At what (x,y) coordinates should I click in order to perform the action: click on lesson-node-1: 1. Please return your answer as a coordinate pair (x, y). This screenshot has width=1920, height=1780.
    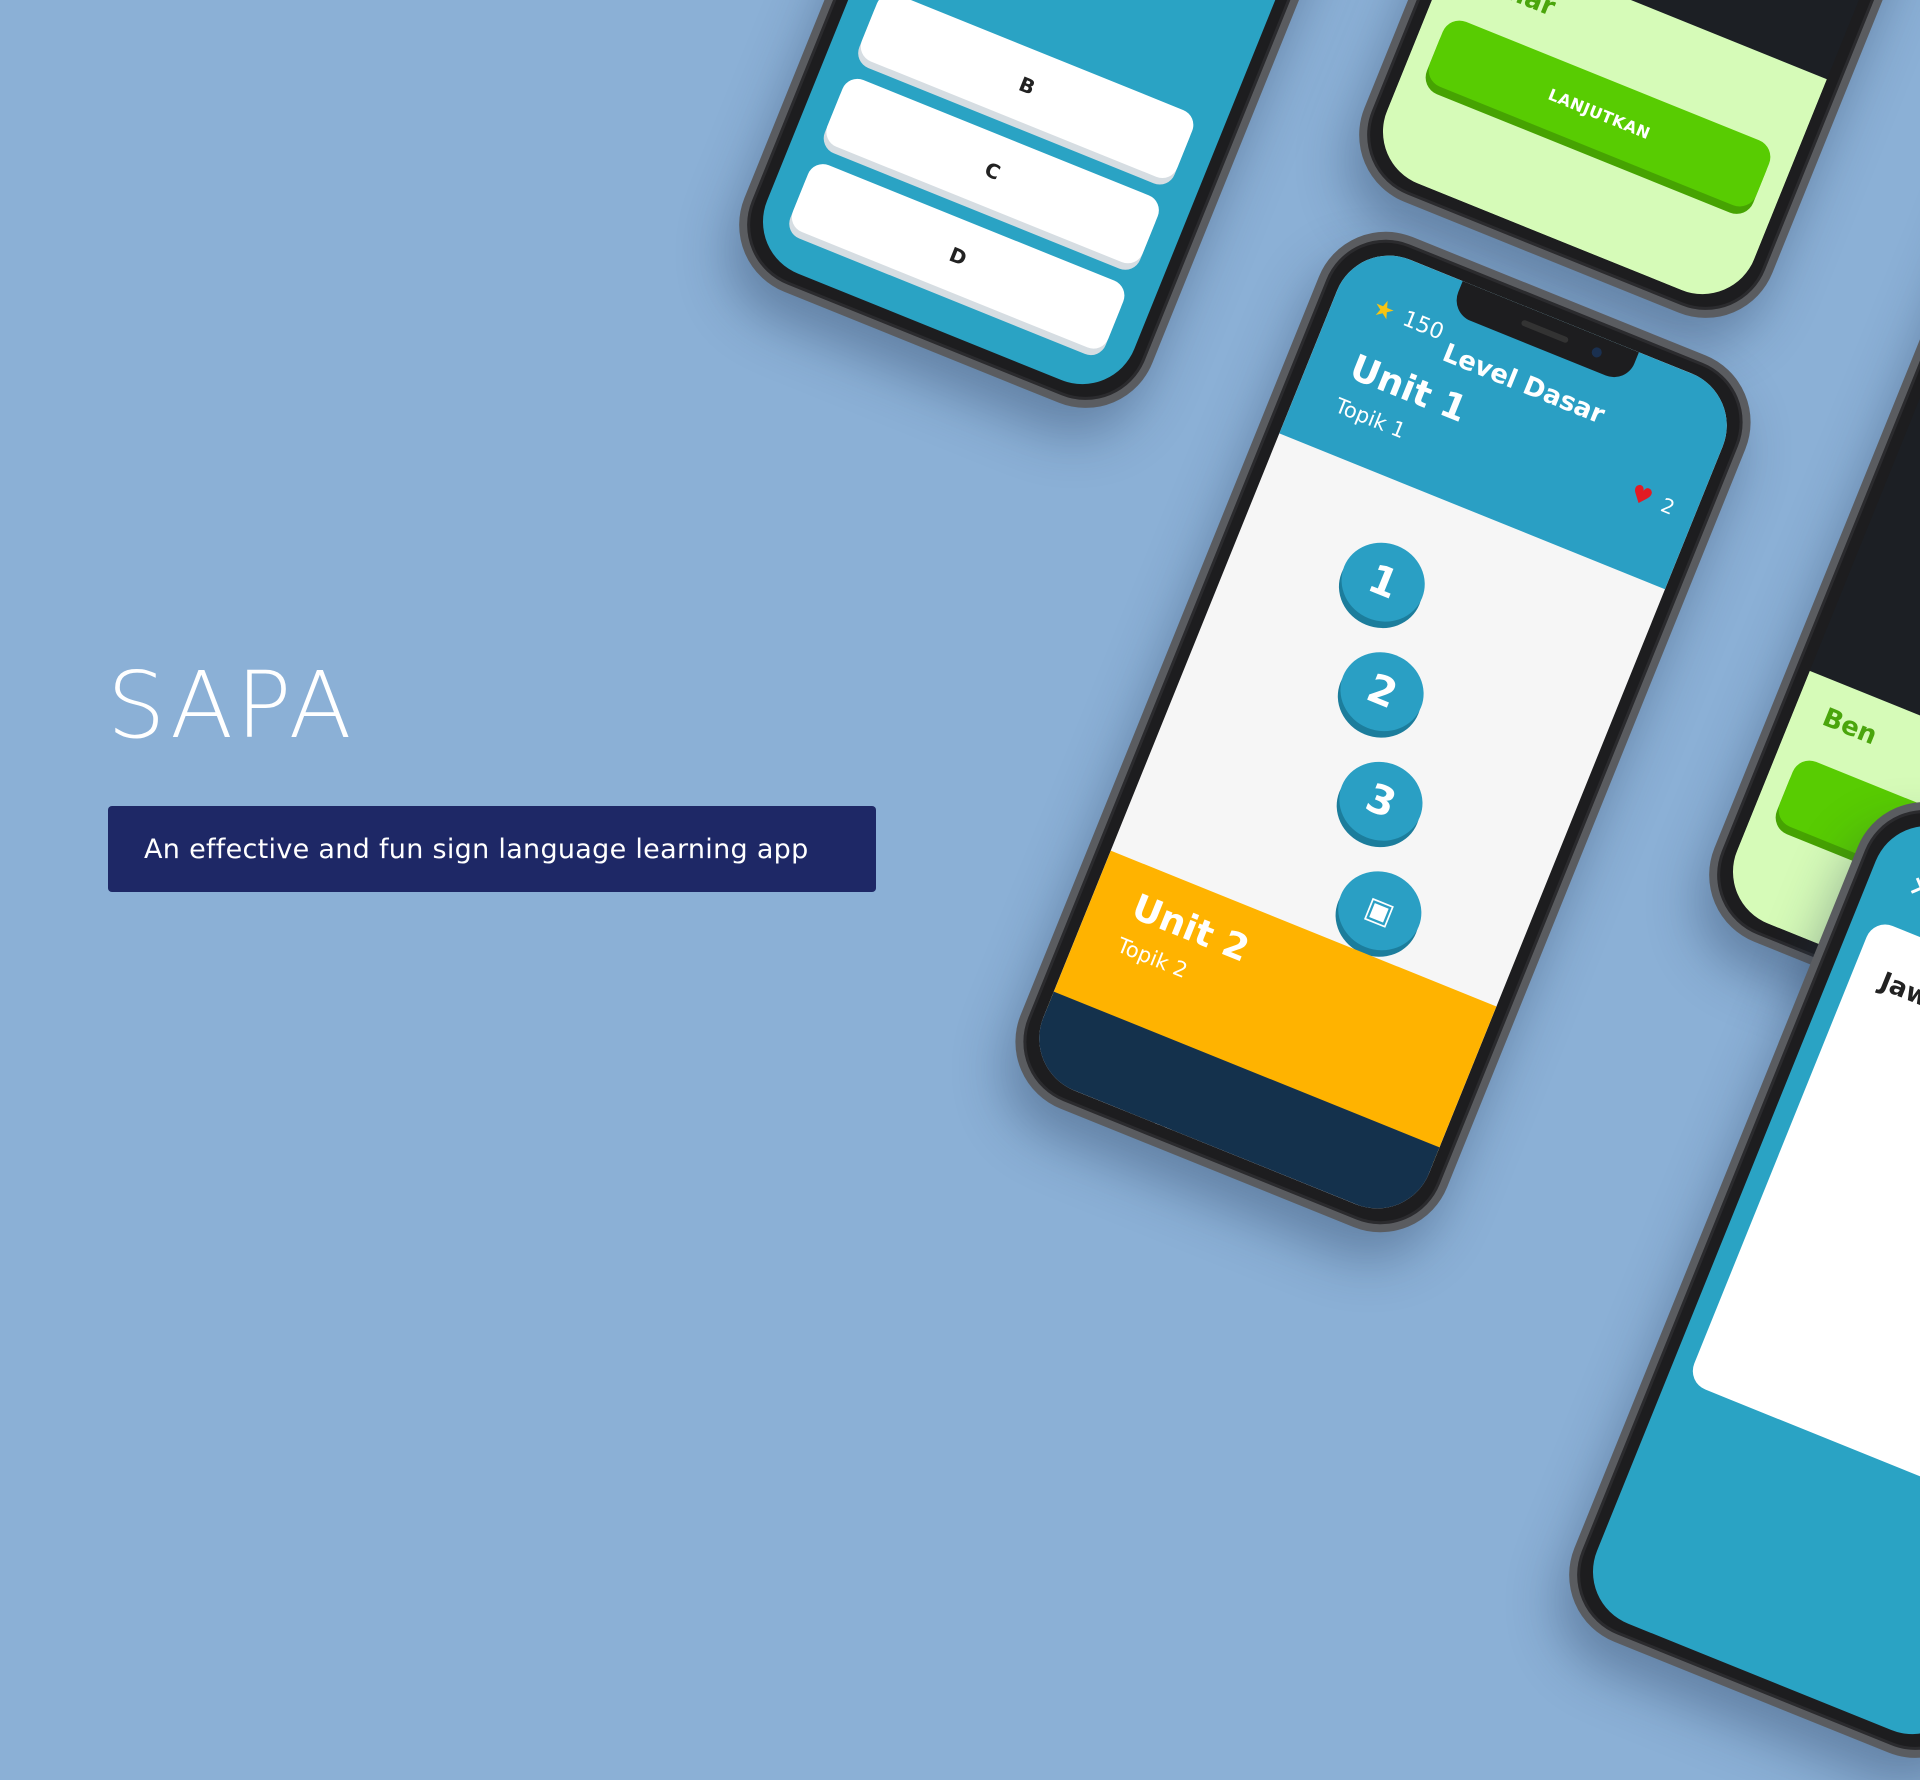
    Looking at the image, I should click on (1383, 582).